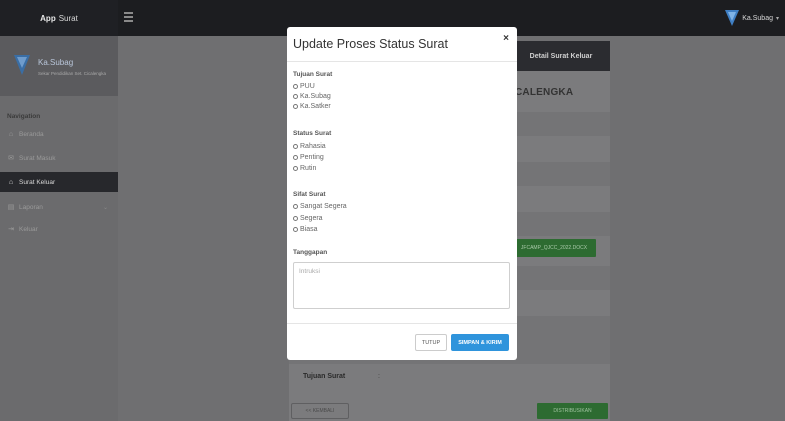 This screenshot has height=421, width=785. I want to click on report-icon: ▤, so click(11, 207).